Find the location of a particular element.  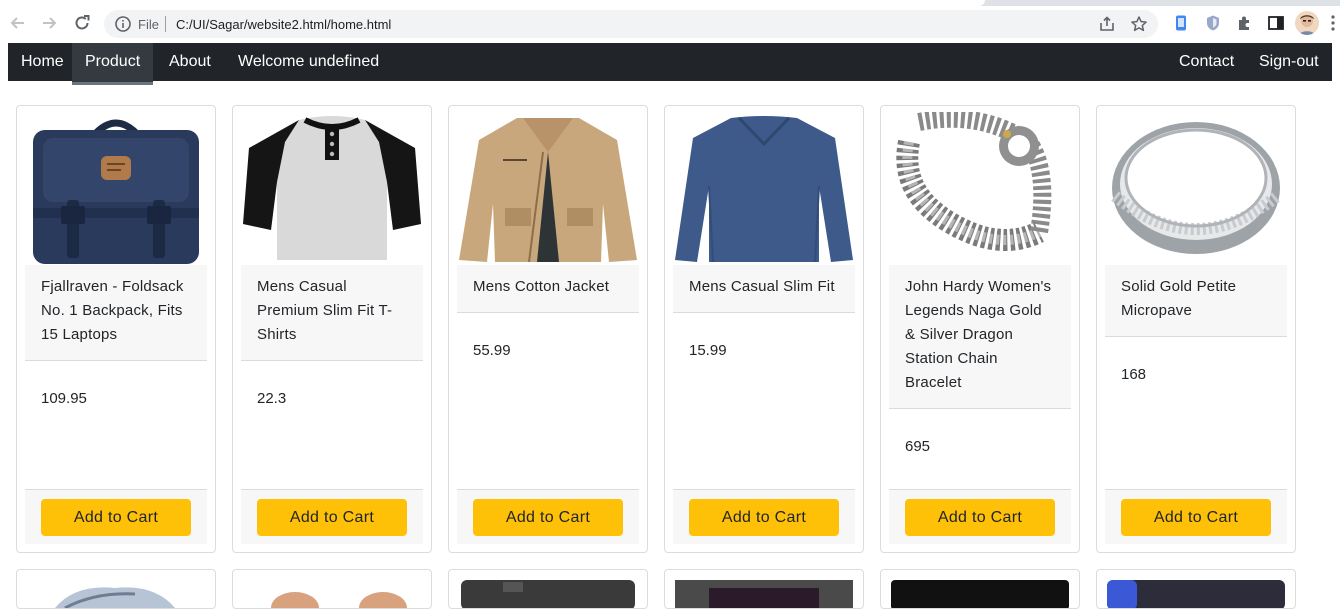

menu-kebab-icon is located at coordinates (1333, 23).